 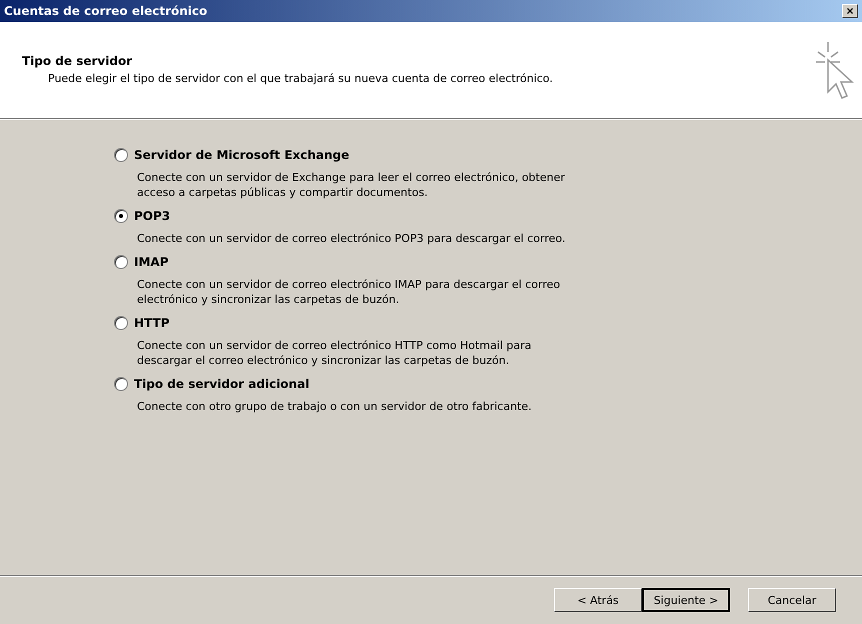 What do you see at coordinates (686, 600) in the screenshot?
I see `wizard-button: Siguiente >` at bounding box center [686, 600].